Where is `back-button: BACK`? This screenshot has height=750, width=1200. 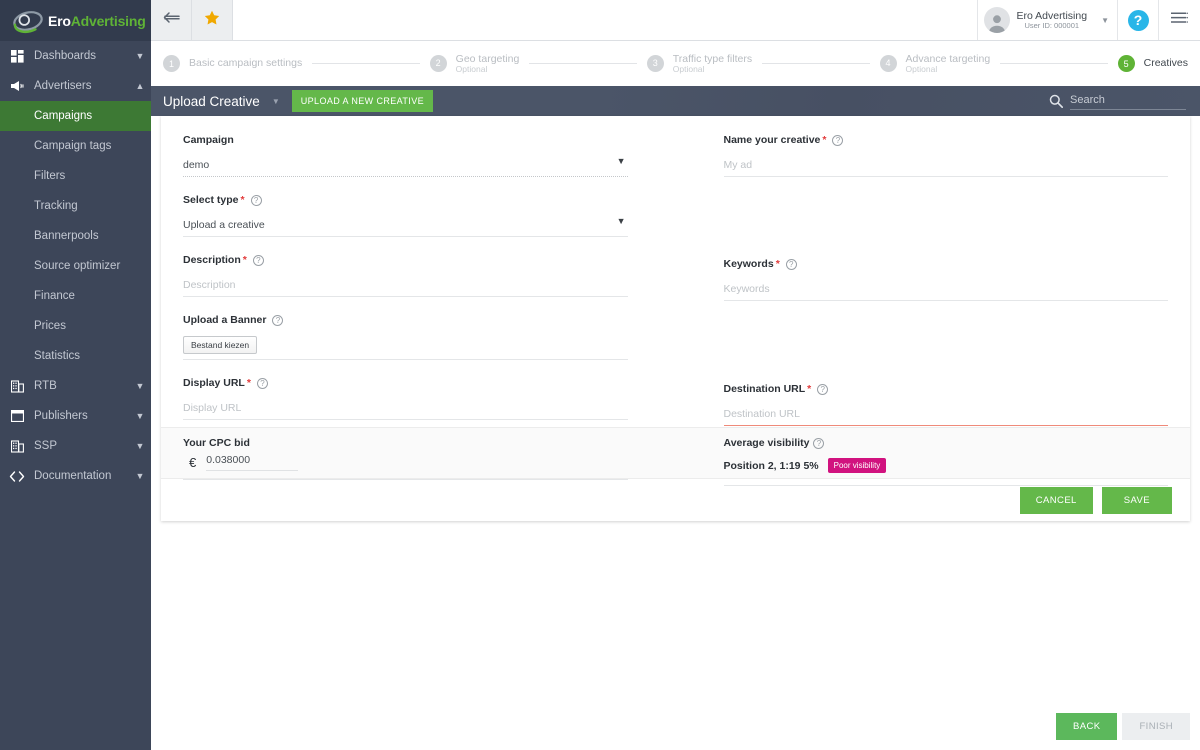 back-button: BACK is located at coordinates (1086, 726).